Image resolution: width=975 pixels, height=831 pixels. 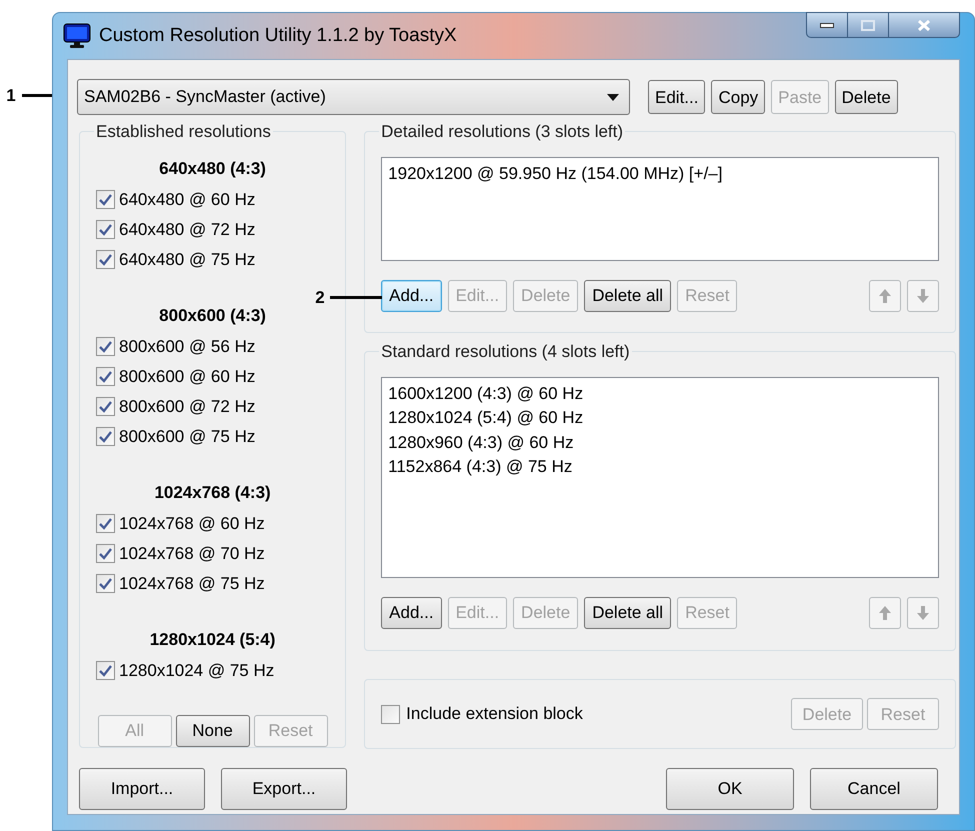 What do you see at coordinates (874, 789) in the screenshot?
I see `dialog-button: Cancel` at bounding box center [874, 789].